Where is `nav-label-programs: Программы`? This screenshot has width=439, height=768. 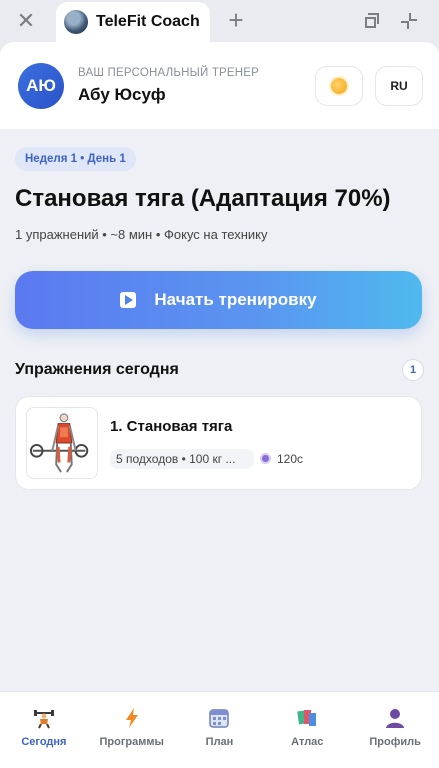
nav-label-programs: Программы is located at coordinates (131, 742).